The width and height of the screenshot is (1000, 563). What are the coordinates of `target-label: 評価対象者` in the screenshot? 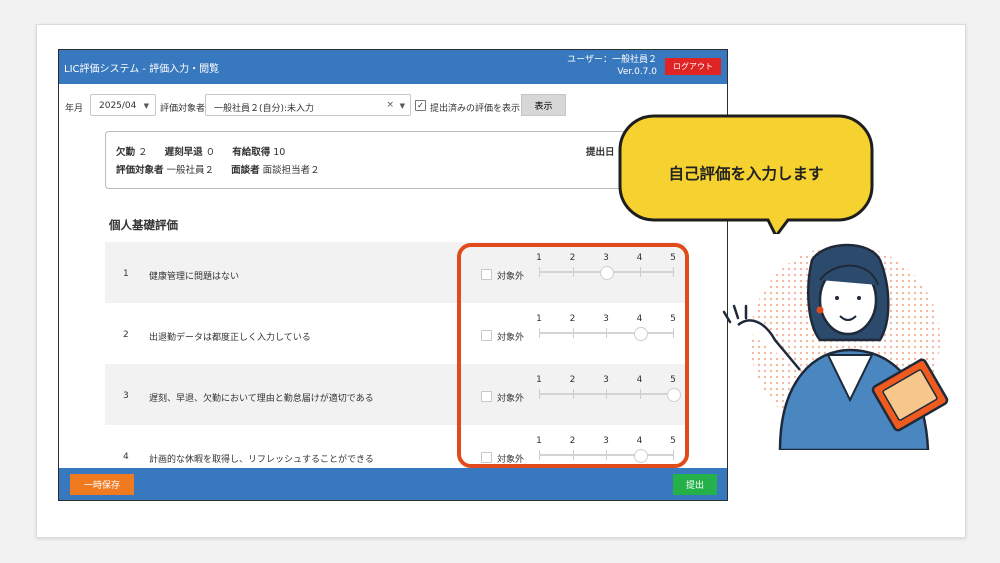 It's located at (183, 109).